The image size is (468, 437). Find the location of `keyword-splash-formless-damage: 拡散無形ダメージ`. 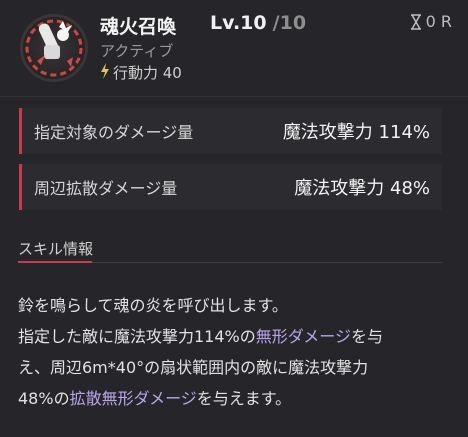

keyword-splash-formless-damage: 拡散無形ダメージ is located at coordinates (133, 398).